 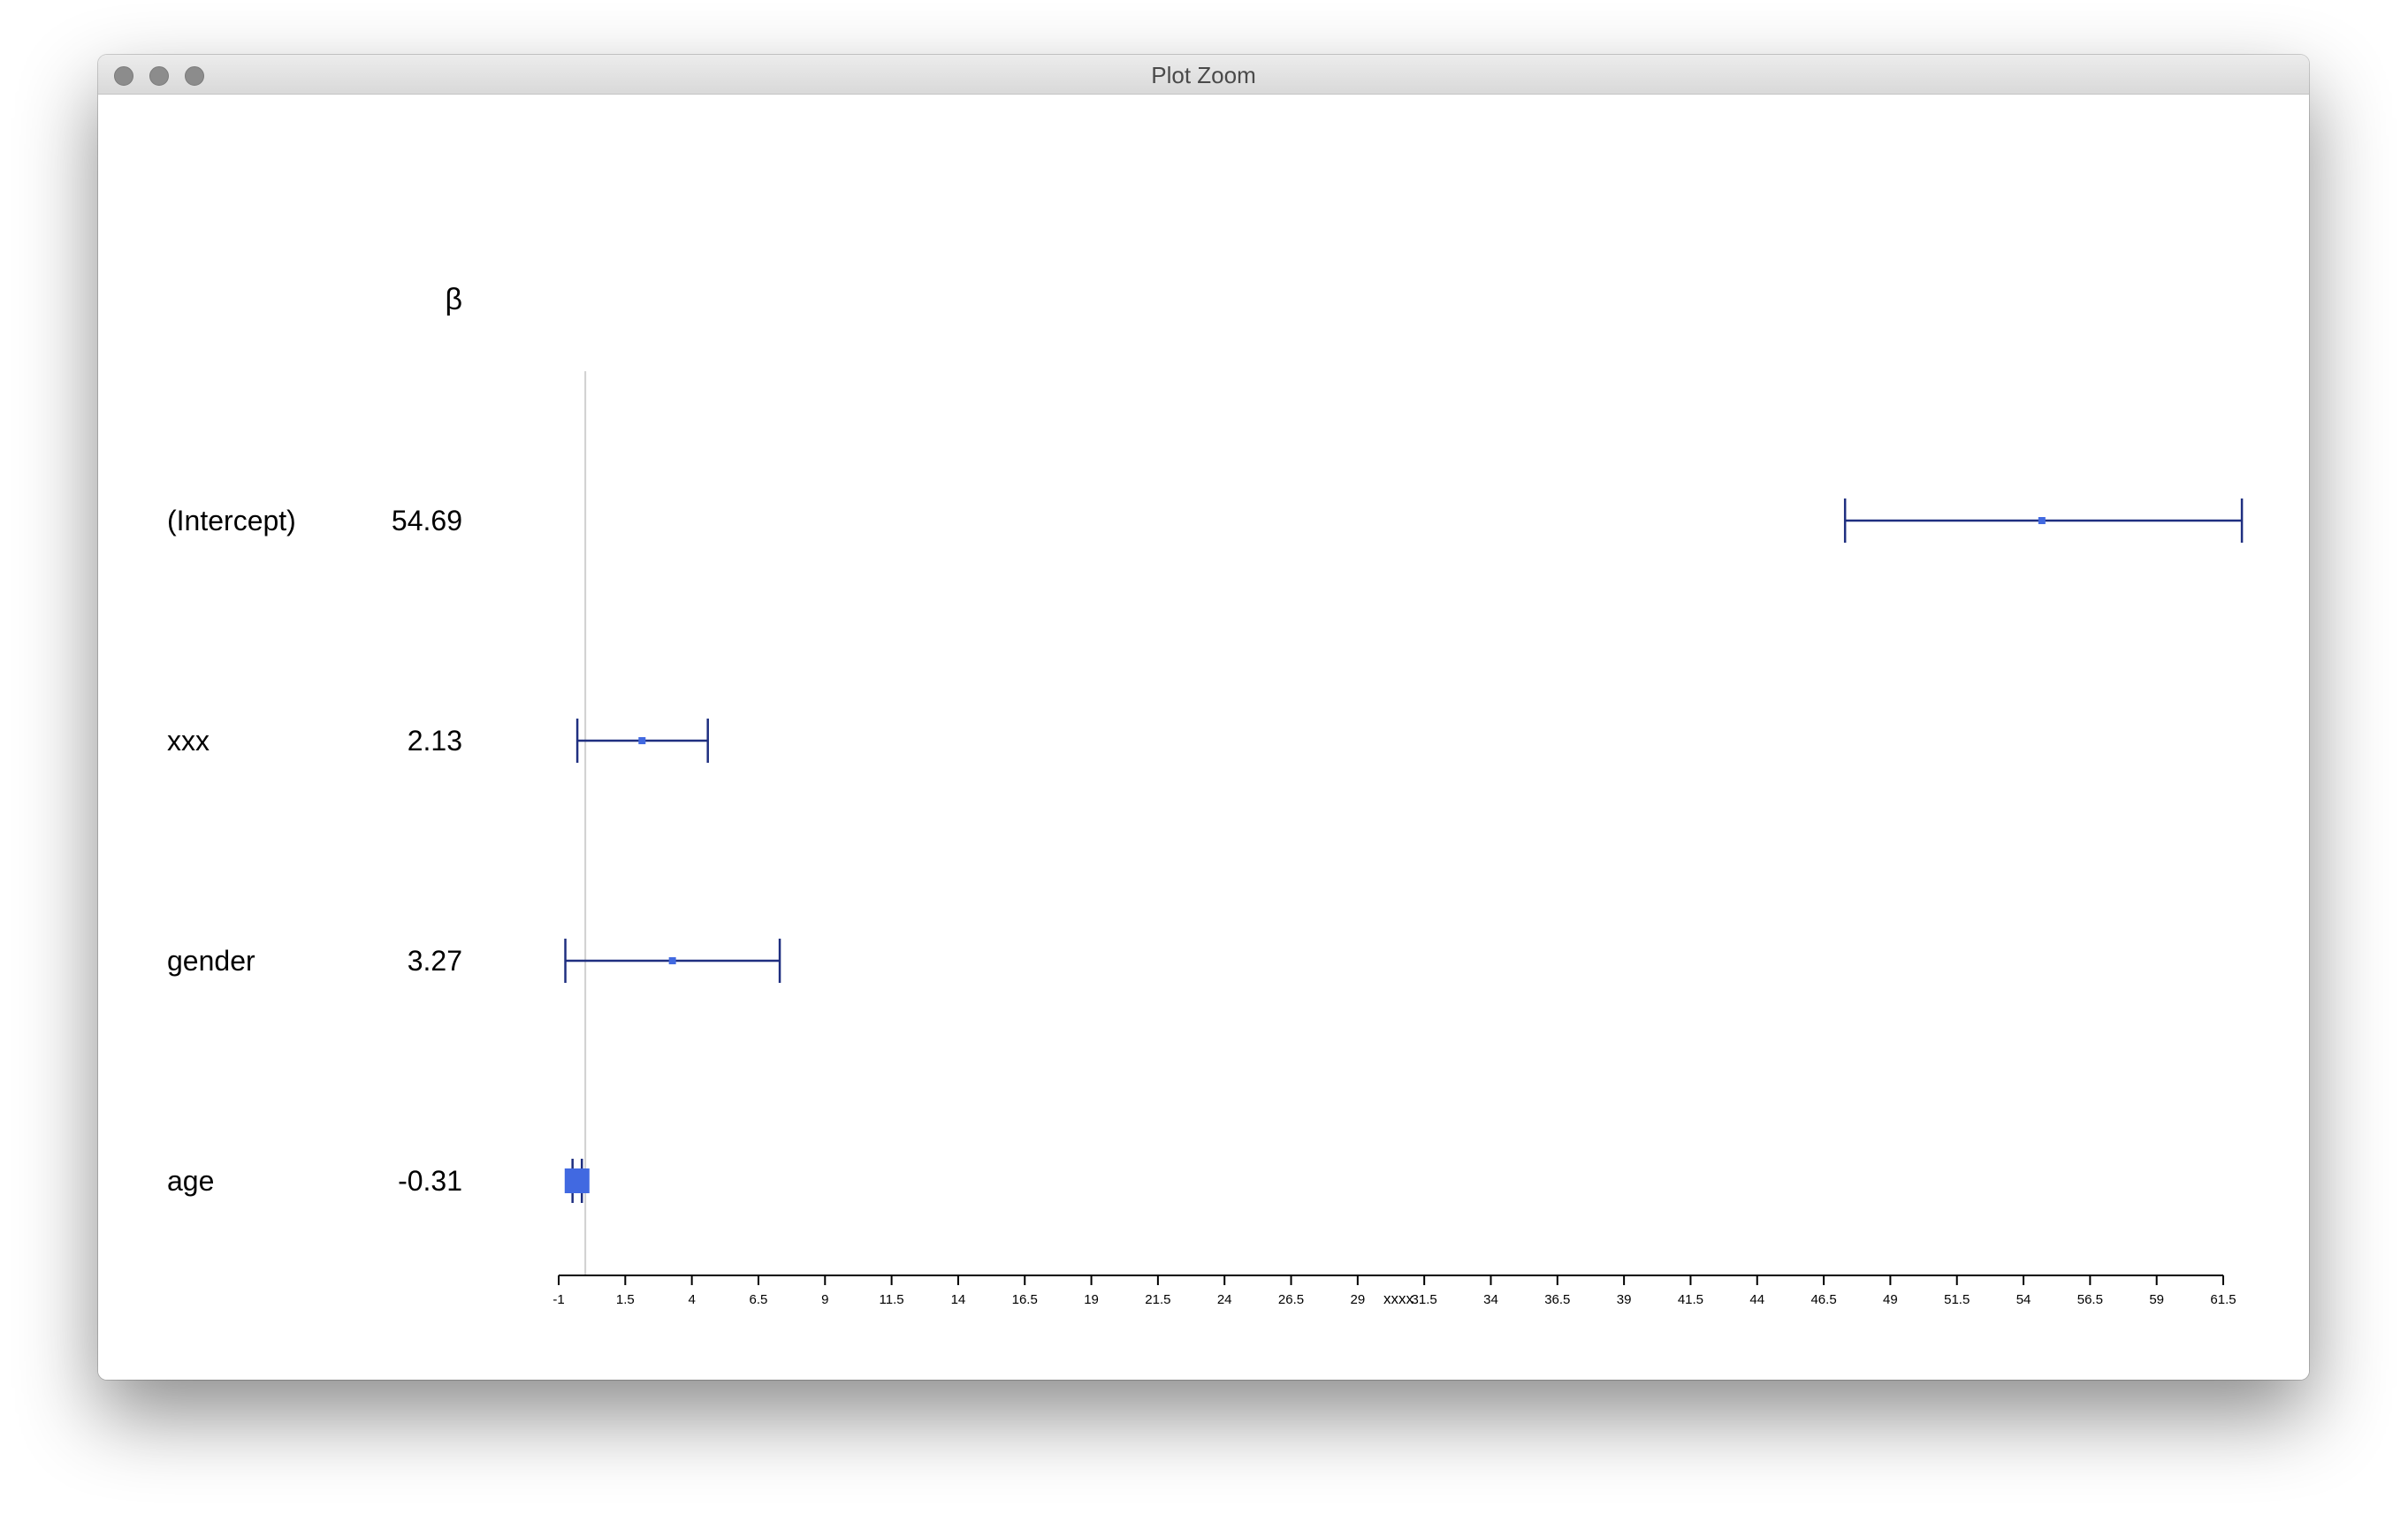 What do you see at coordinates (1224, 1299) in the screenshot?
I see `x-tick-label: 24` at bounding box center [1224, 1299].